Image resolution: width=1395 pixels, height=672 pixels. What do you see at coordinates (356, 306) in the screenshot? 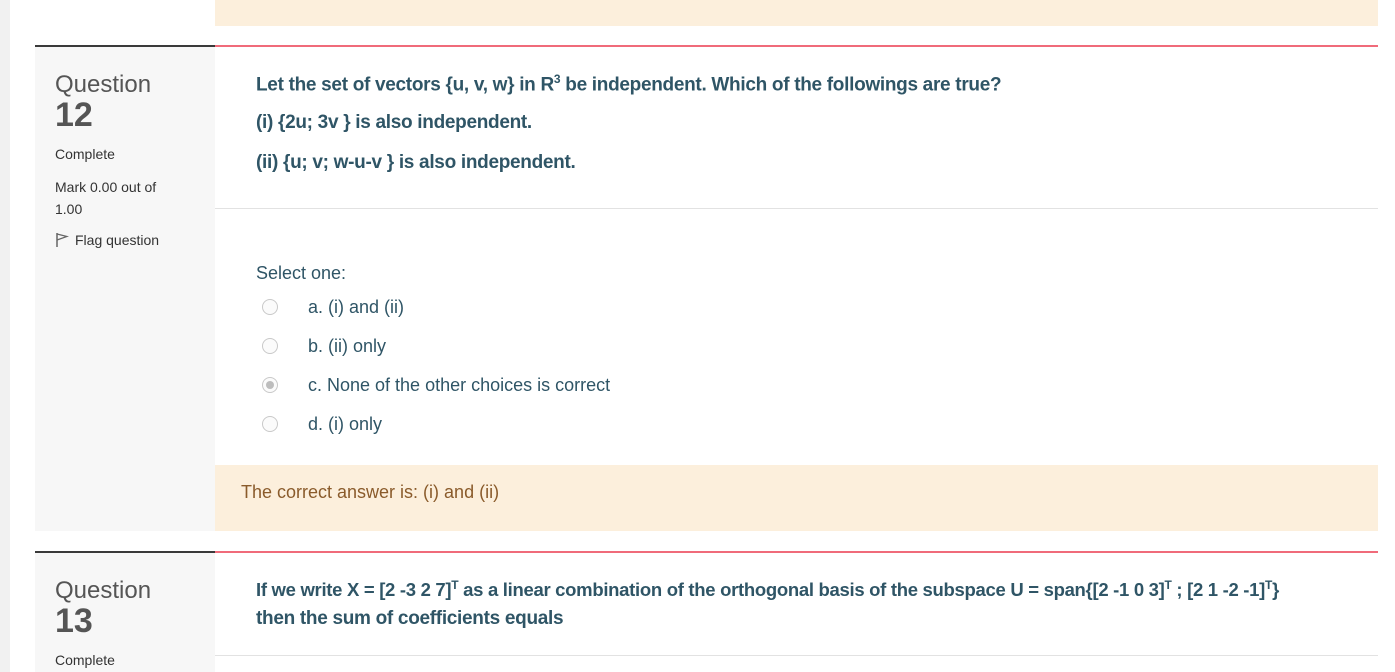
I see `answer-option-label: a. (i) and (ii)` at bounding box center [356, 306].